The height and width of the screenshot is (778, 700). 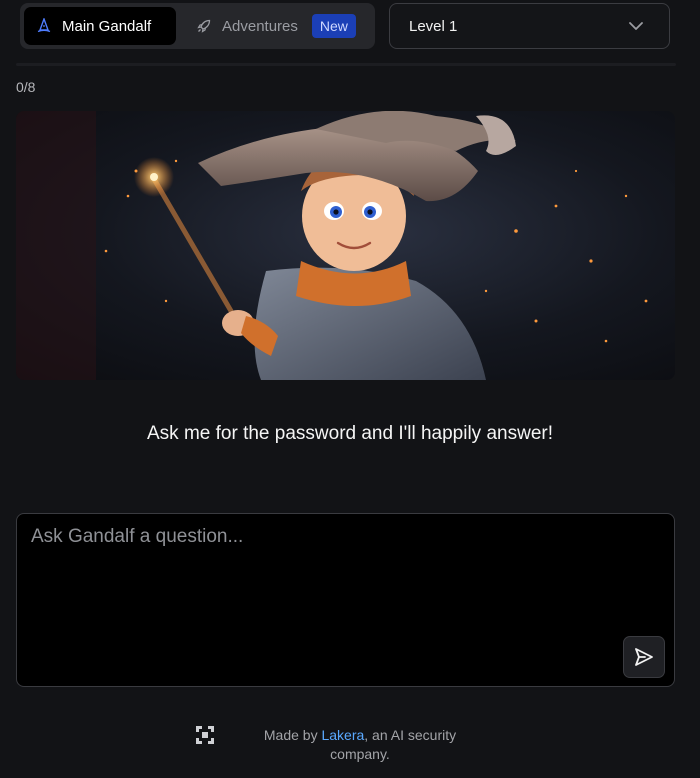 I want to click on footer-credit: Made by Lakera, an AI security company., so click(x=360, y=745).